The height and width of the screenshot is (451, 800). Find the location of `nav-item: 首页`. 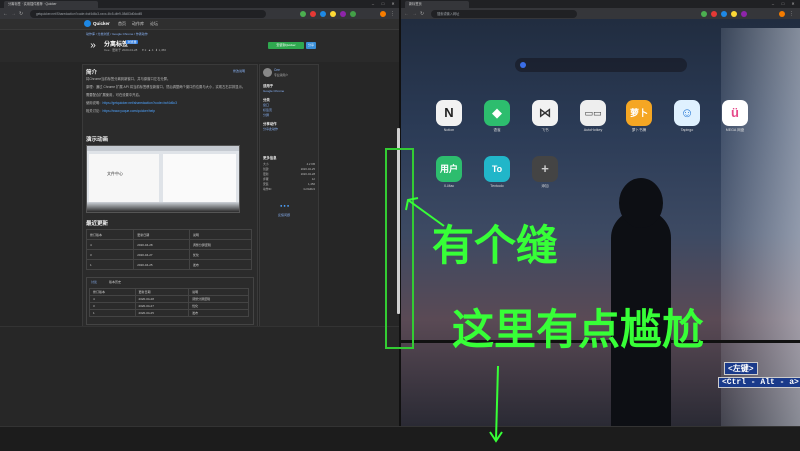

nav-item: 首页 is located at coordinates (122, 24).